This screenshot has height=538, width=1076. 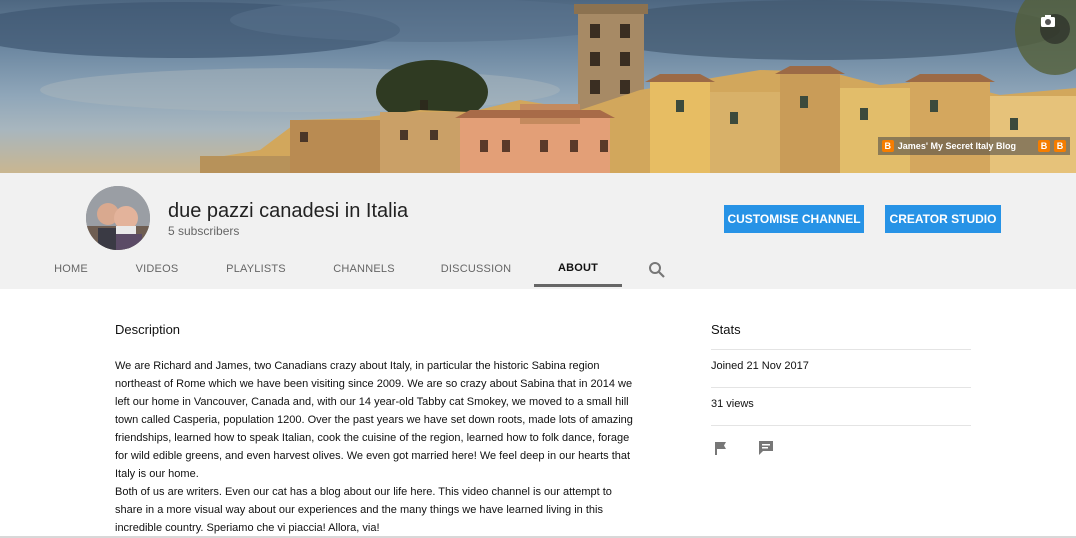 I want to click on message-icon, so click(x=766, y=448).